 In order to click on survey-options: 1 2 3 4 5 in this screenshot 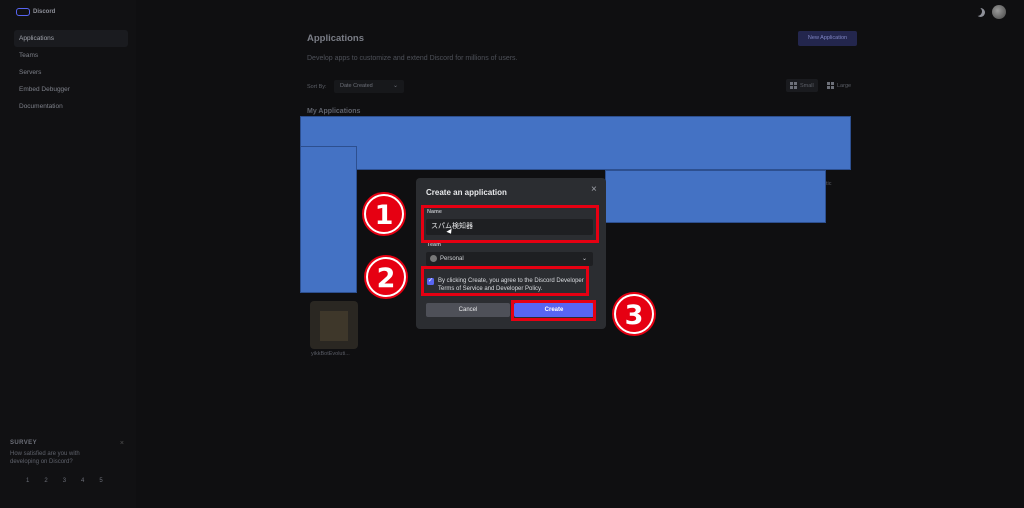, I will do `click(68, 481)`.